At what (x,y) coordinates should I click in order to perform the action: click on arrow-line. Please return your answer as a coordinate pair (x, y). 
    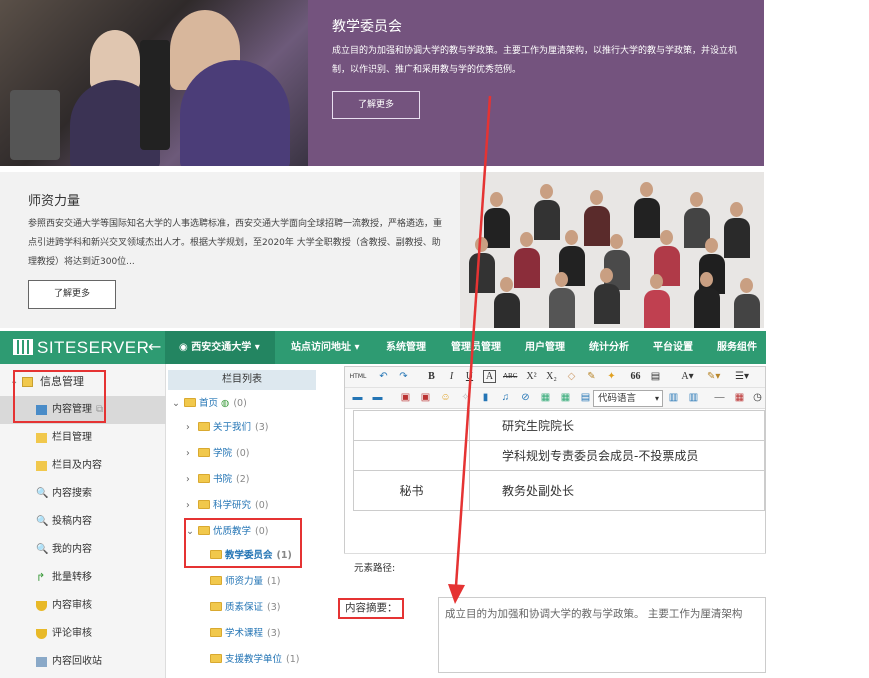
    Looking at the image, I should click on (473, 341).